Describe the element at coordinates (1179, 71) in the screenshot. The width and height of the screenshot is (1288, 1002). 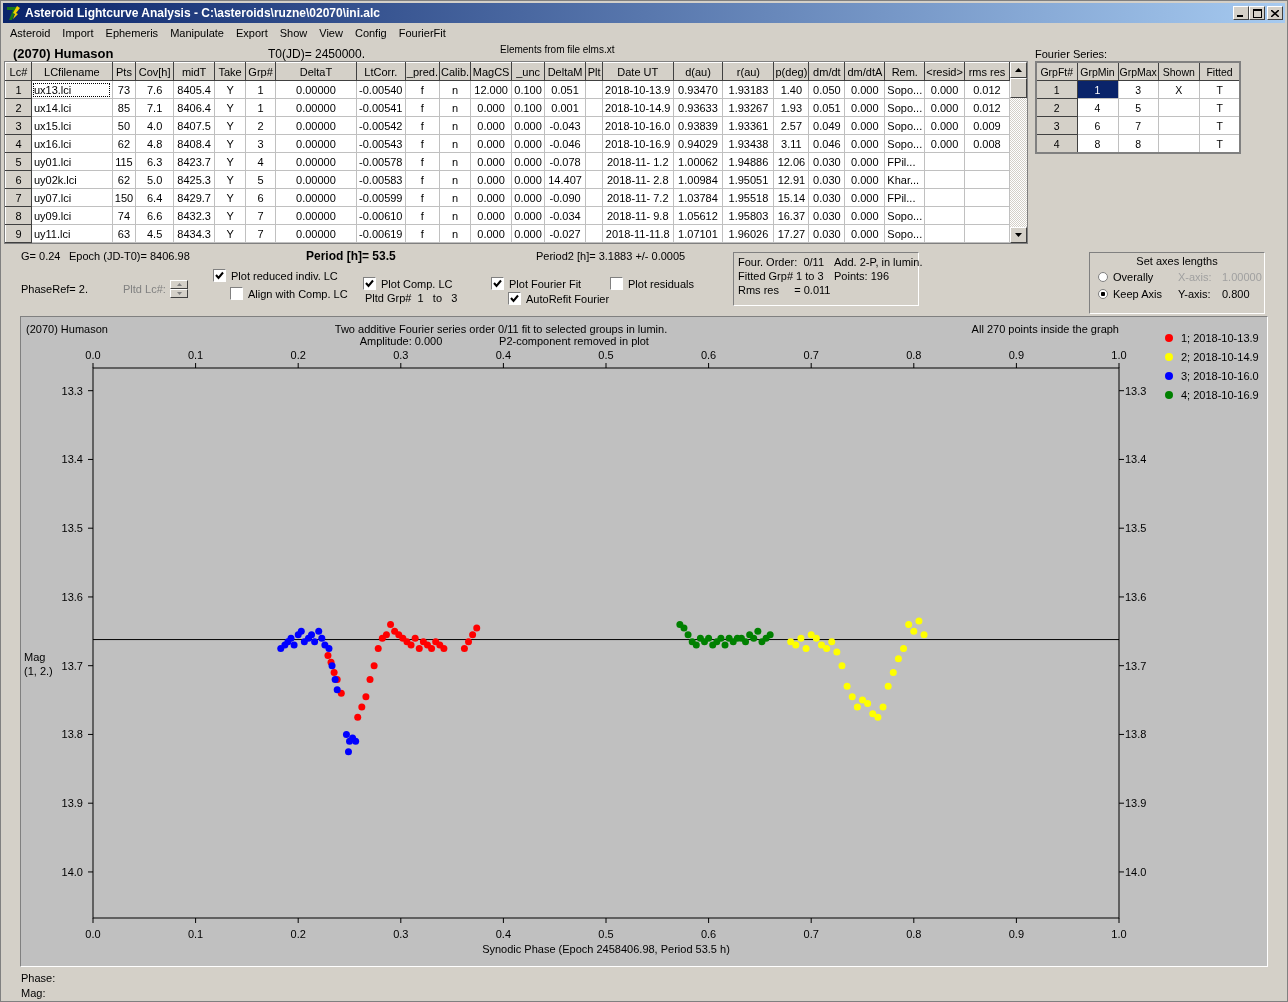
I see `column-header: Shown` at that location.